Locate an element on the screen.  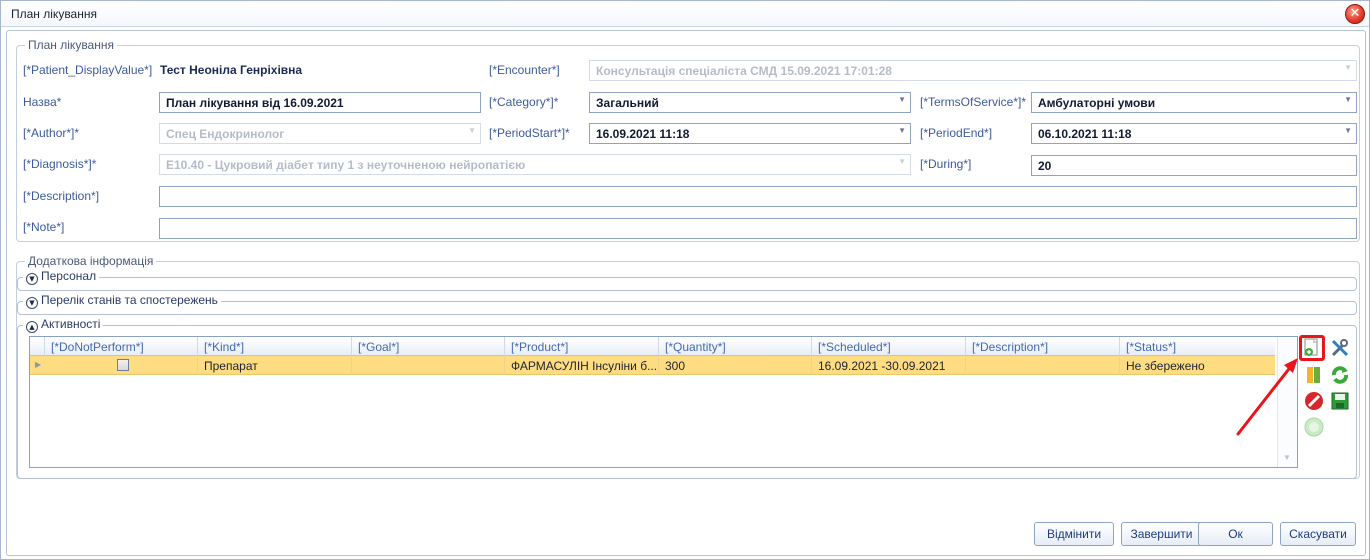
chevron-up-icon: ▲ is located at coordinates (32, 327).